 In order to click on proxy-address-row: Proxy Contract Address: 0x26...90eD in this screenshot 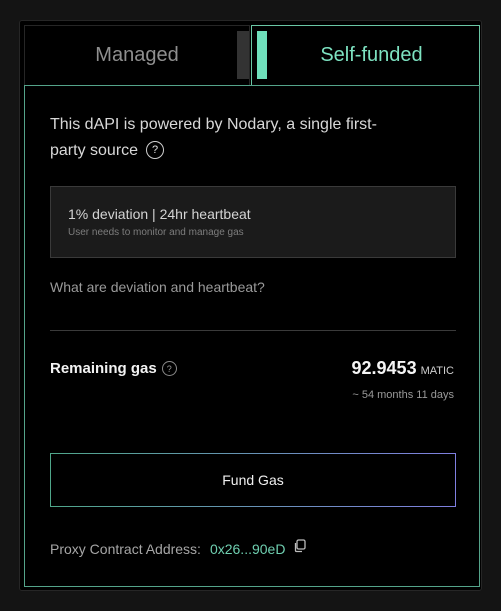, I will do `click(178, 548)`.